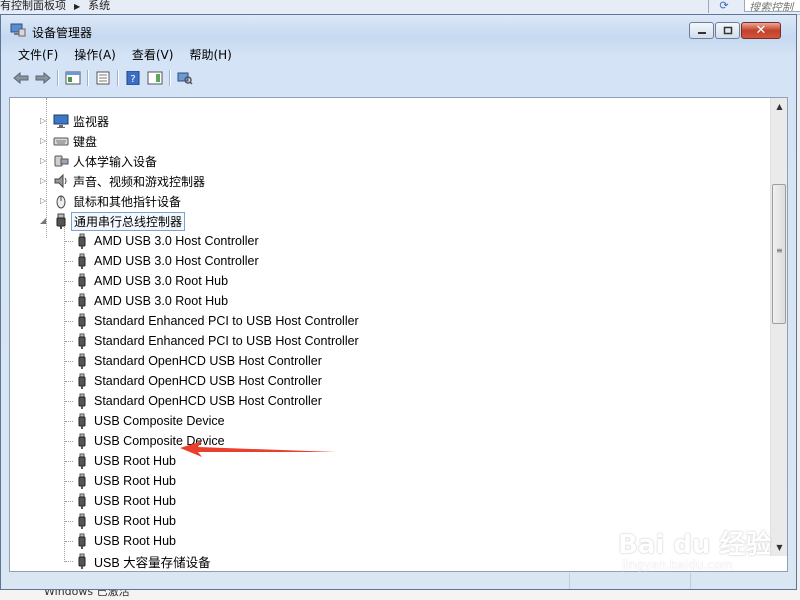 This screenshot has width=800, height=600. Describe the element at coordinates (723, 6) in the screenshot. I see `refresh-icon: ⟳` at that location.